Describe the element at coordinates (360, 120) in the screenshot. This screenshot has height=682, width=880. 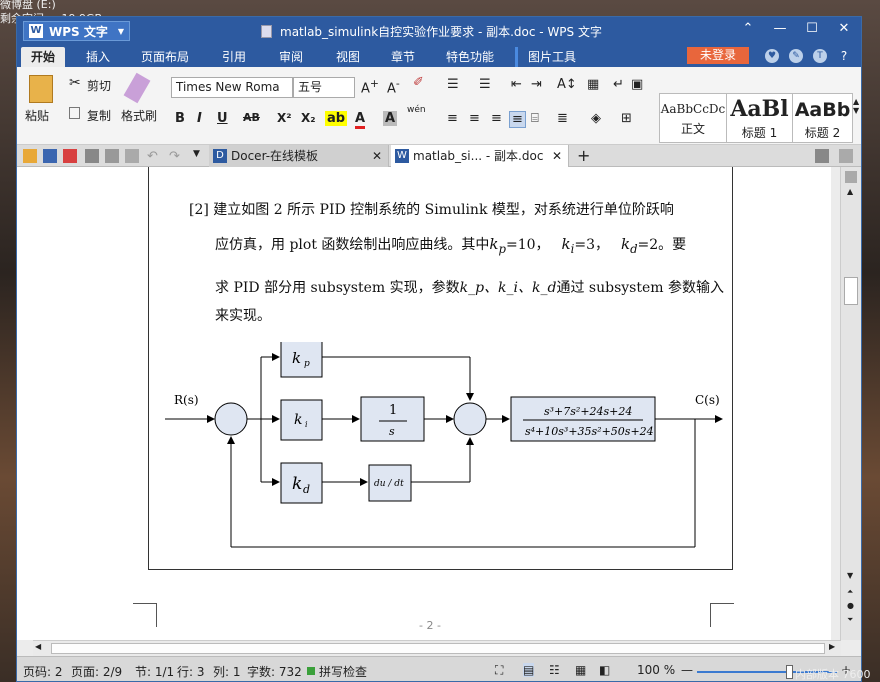
I see `font-color-icon: A` at that location.